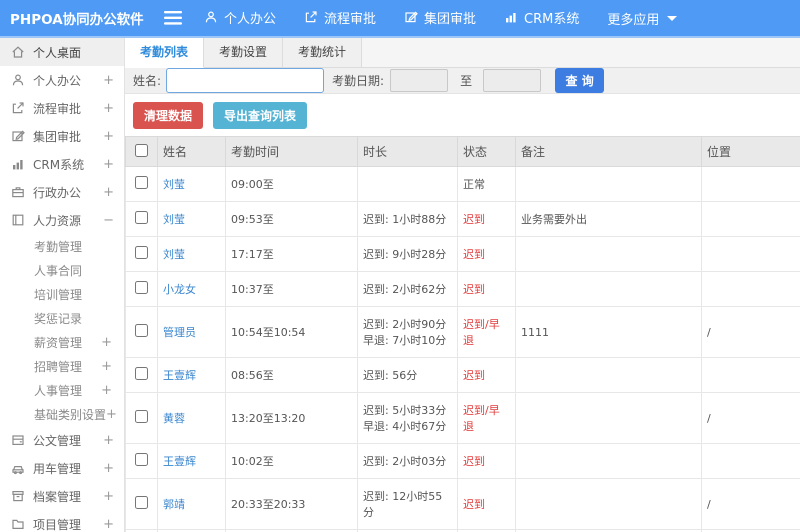  What do you see at coordinates (18, 164) in the screenshot?
I see `chart-icon` at bounding box center [18, 164].